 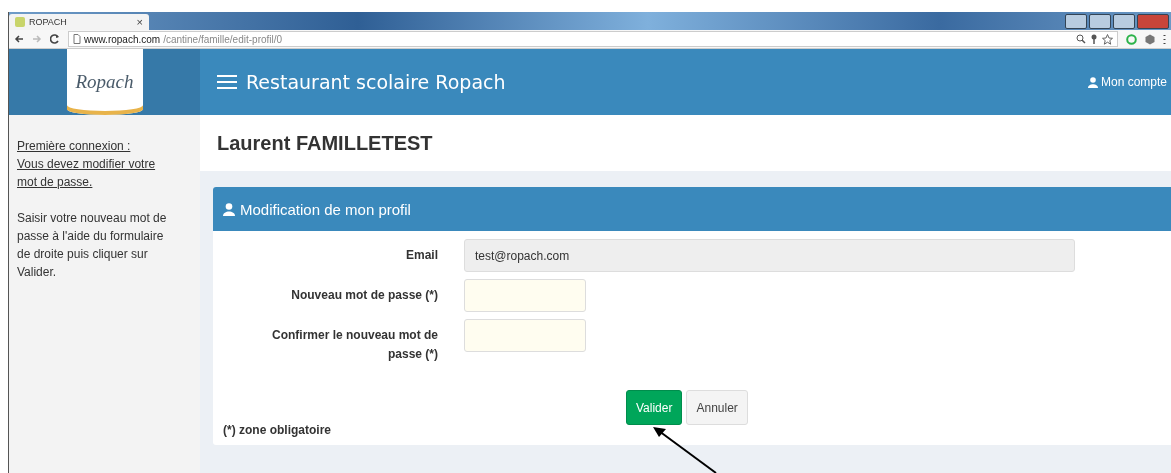 What do you see at coordinates (364, 295) in the screenshot?
I see `field-label: Nouveau mot de passe (*)` at bounding box center [364, 295].